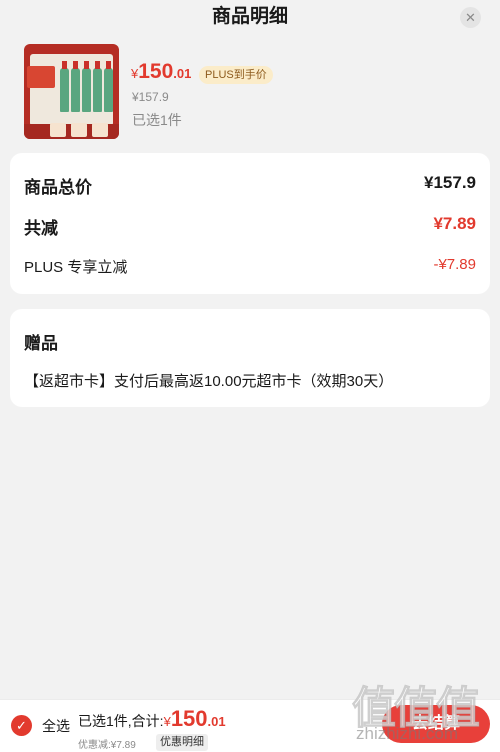  Describe the element at coordinates (250, 725) in the screenshot. I see `checkout-bar: ✓ 全选 已选1件,合计:¥150.01 优惠减:¥7.89 优惠明细 去结算` at that location.